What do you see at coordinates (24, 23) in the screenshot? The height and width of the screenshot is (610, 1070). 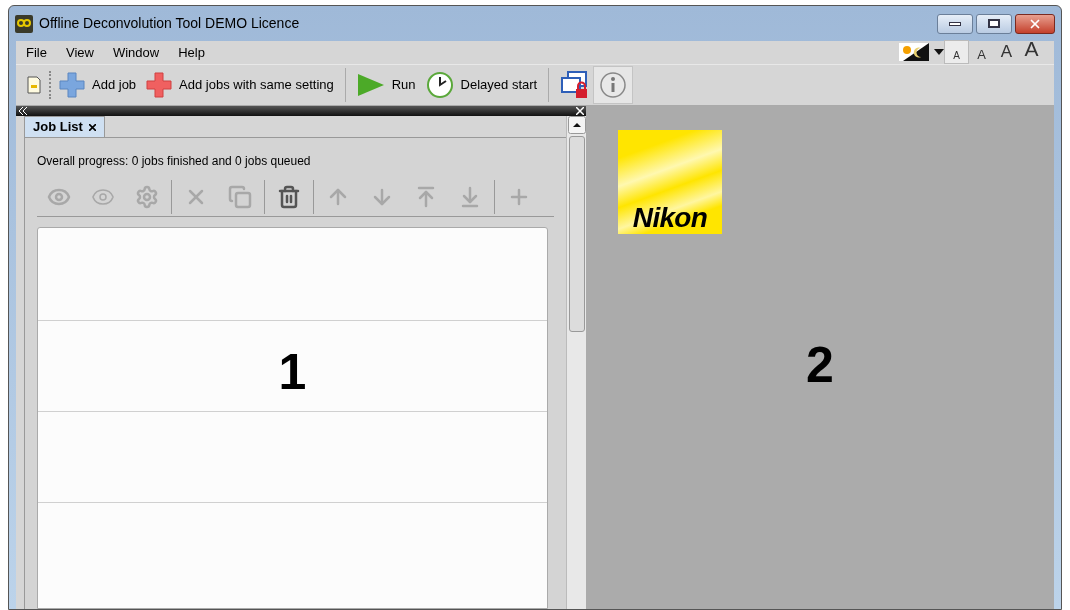 I see `app-logo-icon` at bounding box center [24, 23].